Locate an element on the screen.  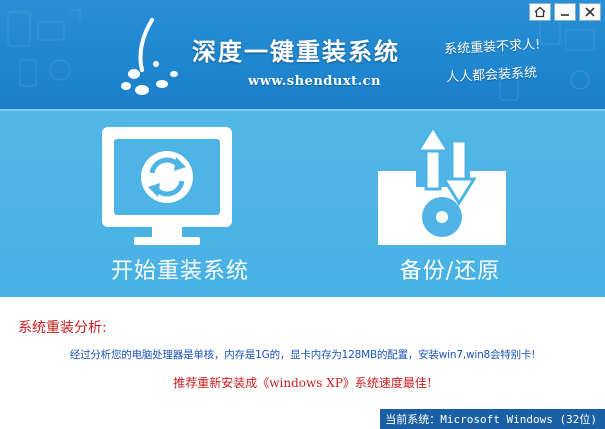
current-system-text: 当前系统：Microsoft Windows (32位) is located at coordinates (491, 419).